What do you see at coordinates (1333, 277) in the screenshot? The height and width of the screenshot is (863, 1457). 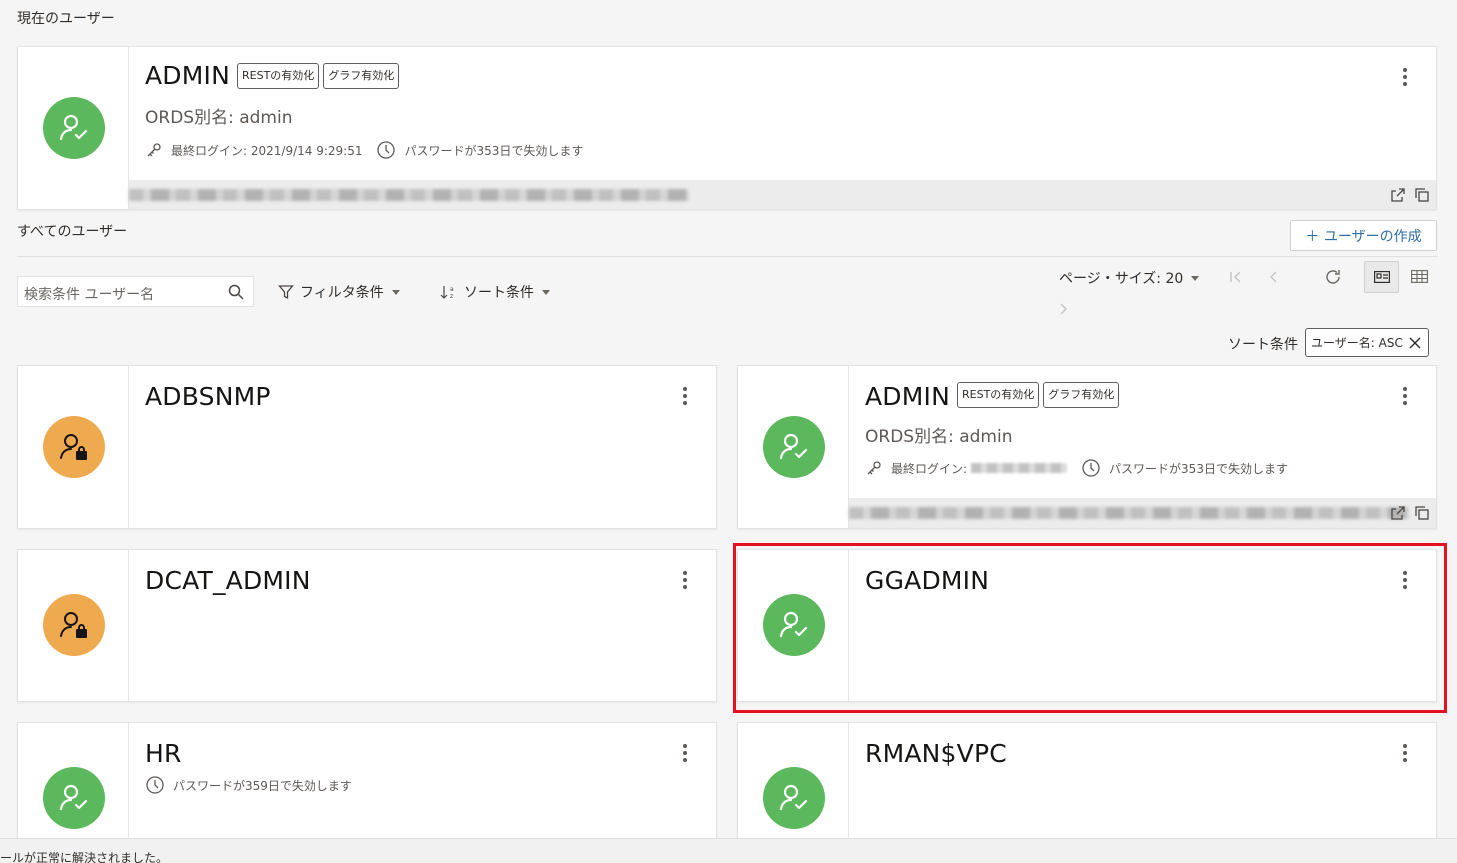 I see `refresh-icon` at bounding box center [1333, 277].